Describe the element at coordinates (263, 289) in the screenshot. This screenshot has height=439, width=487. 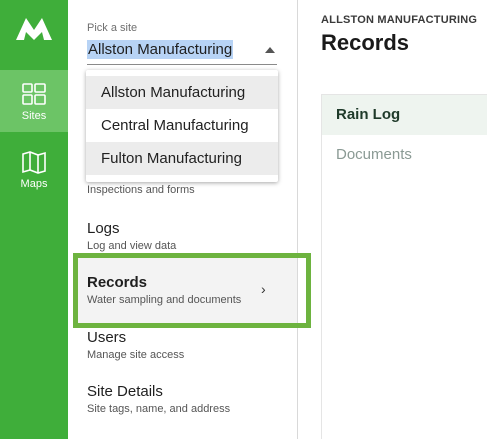
I see `chevron-right-icon: ›` at that location.